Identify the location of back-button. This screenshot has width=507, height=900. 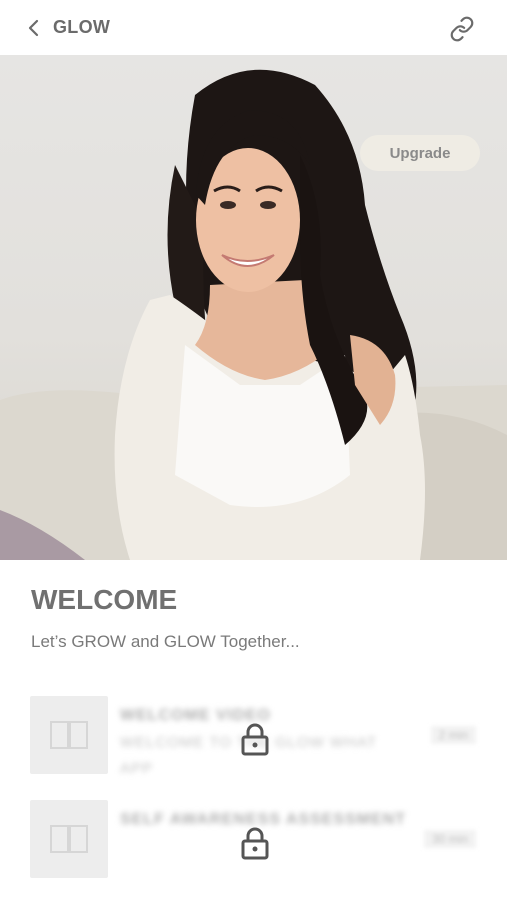
(34, 28).